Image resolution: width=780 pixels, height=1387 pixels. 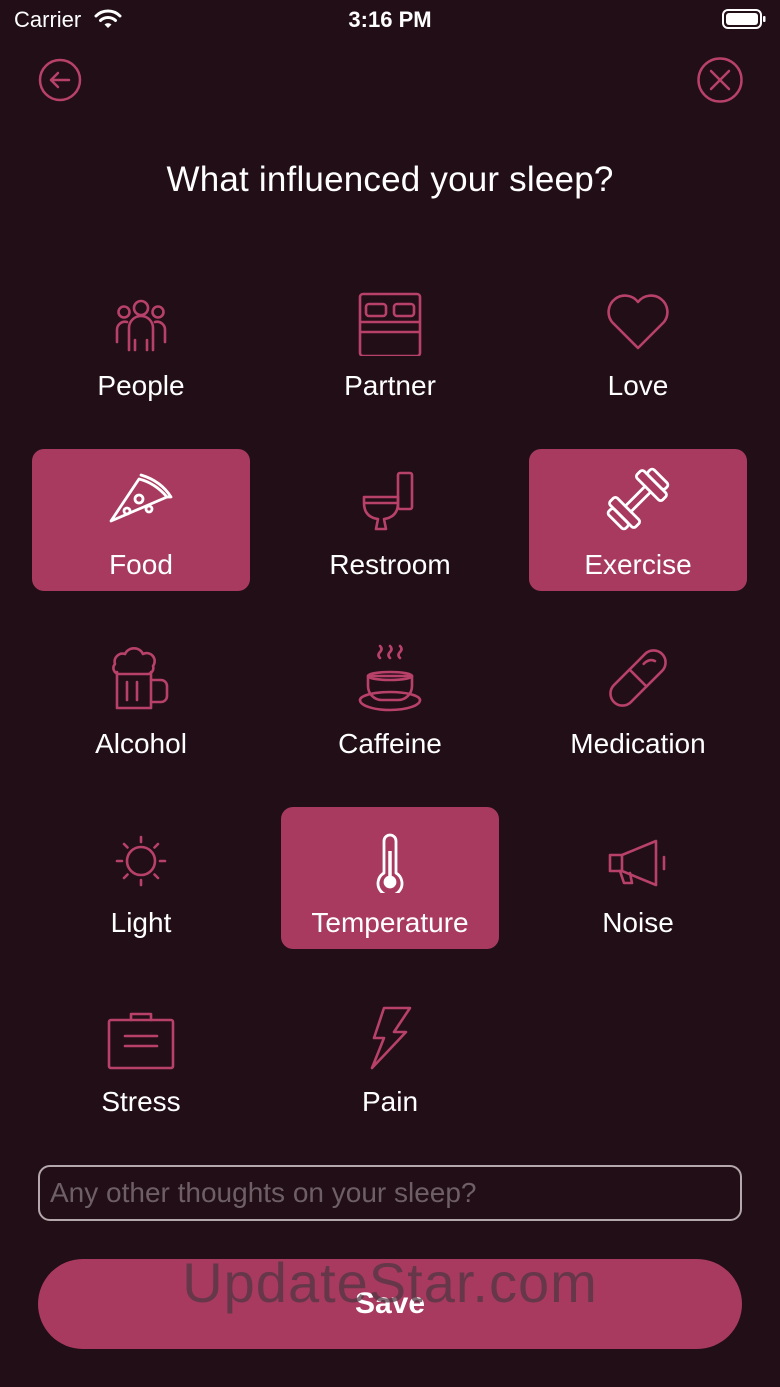 What do you see at coordinates (390, 385) in the screenshot?
I see `factor-label: Partner` at bounding box center [390, 385].